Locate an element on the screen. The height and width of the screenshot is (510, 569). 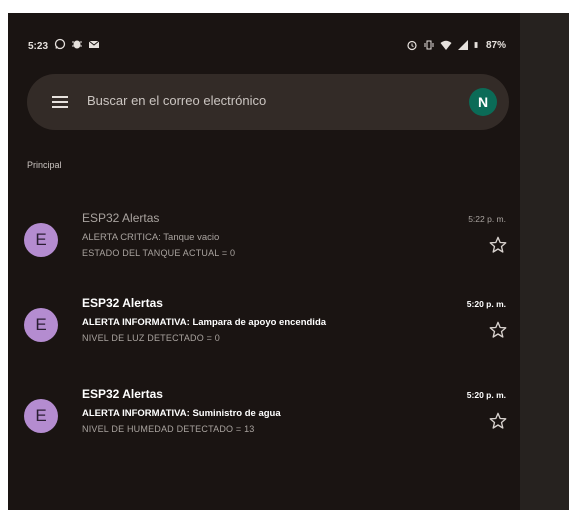
side-panel is located at coordinates (544, 261).